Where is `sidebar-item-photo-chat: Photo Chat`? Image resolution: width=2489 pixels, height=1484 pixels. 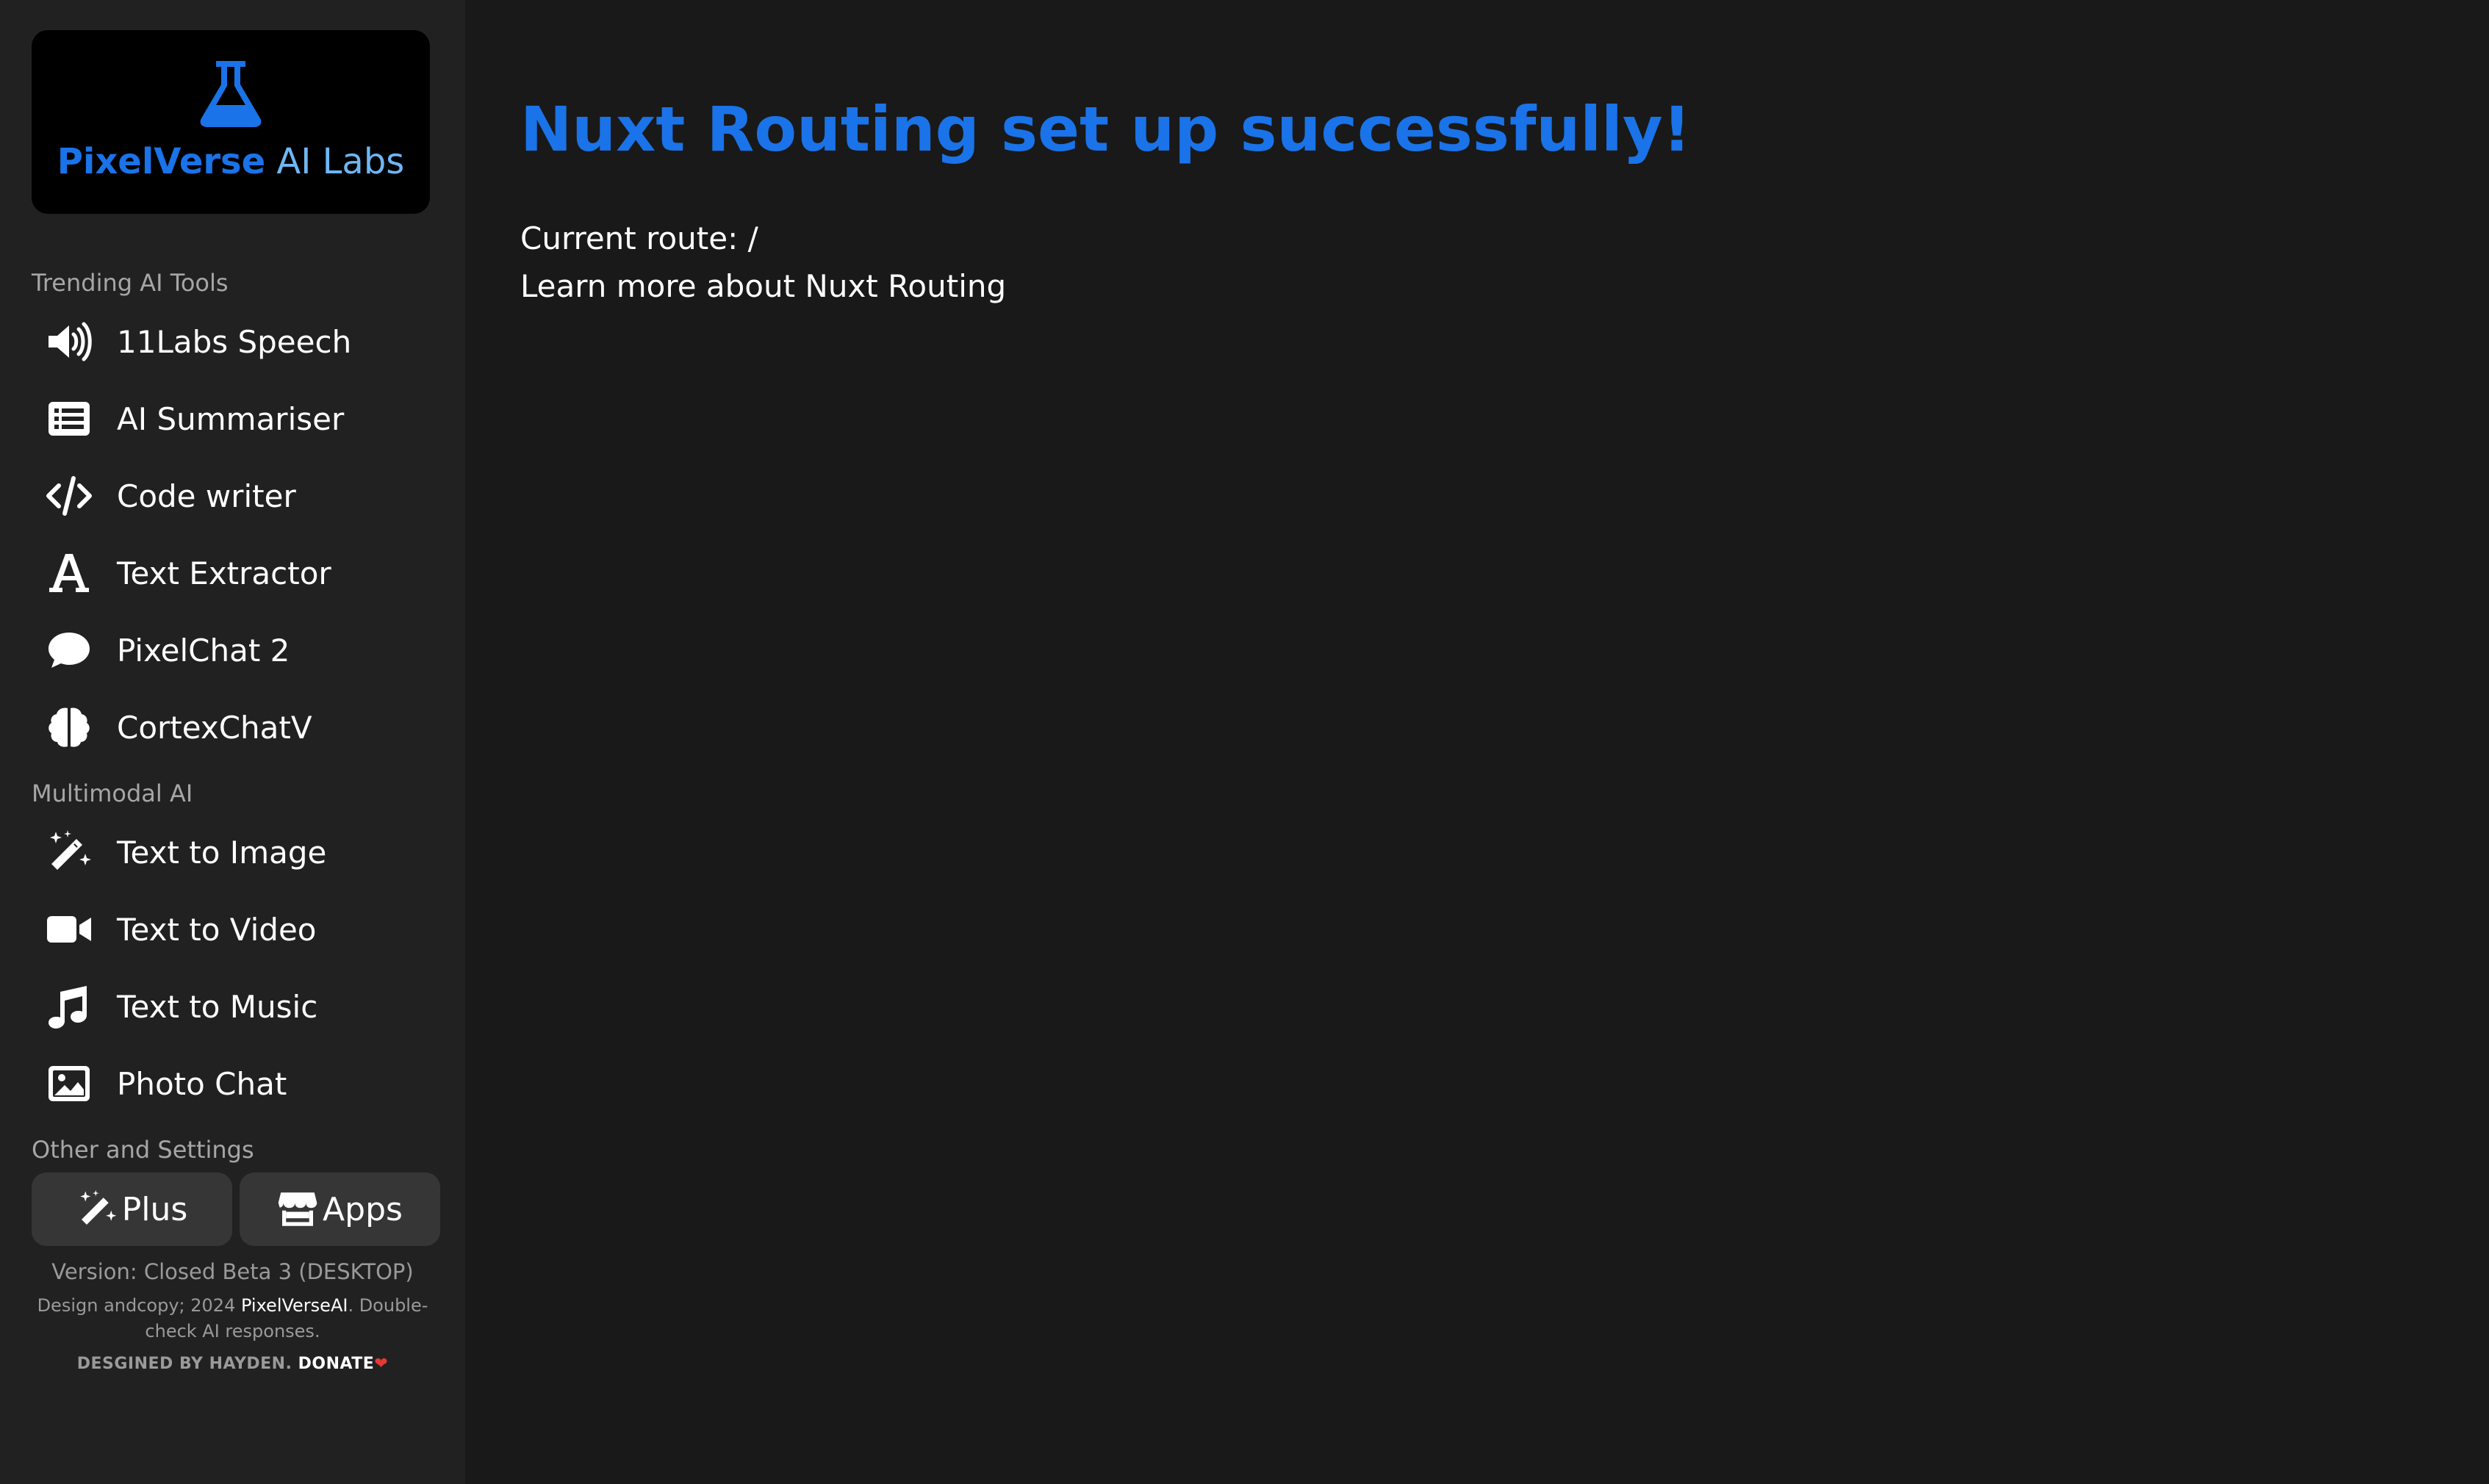
sidebar-item-photo-chat: Photo Chat is located at coordinates (237, 1083).